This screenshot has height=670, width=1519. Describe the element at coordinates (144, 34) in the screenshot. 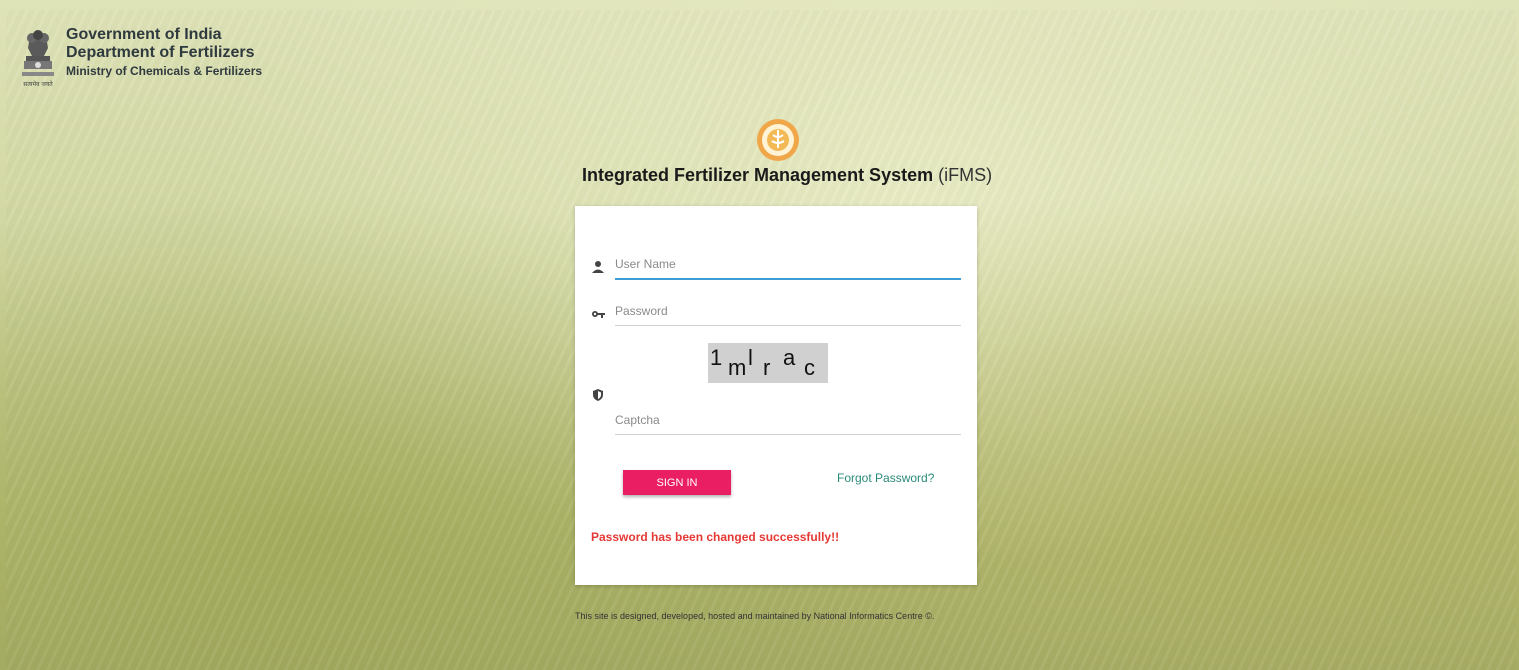

I see `gov-line-government: Government of India` at that location.